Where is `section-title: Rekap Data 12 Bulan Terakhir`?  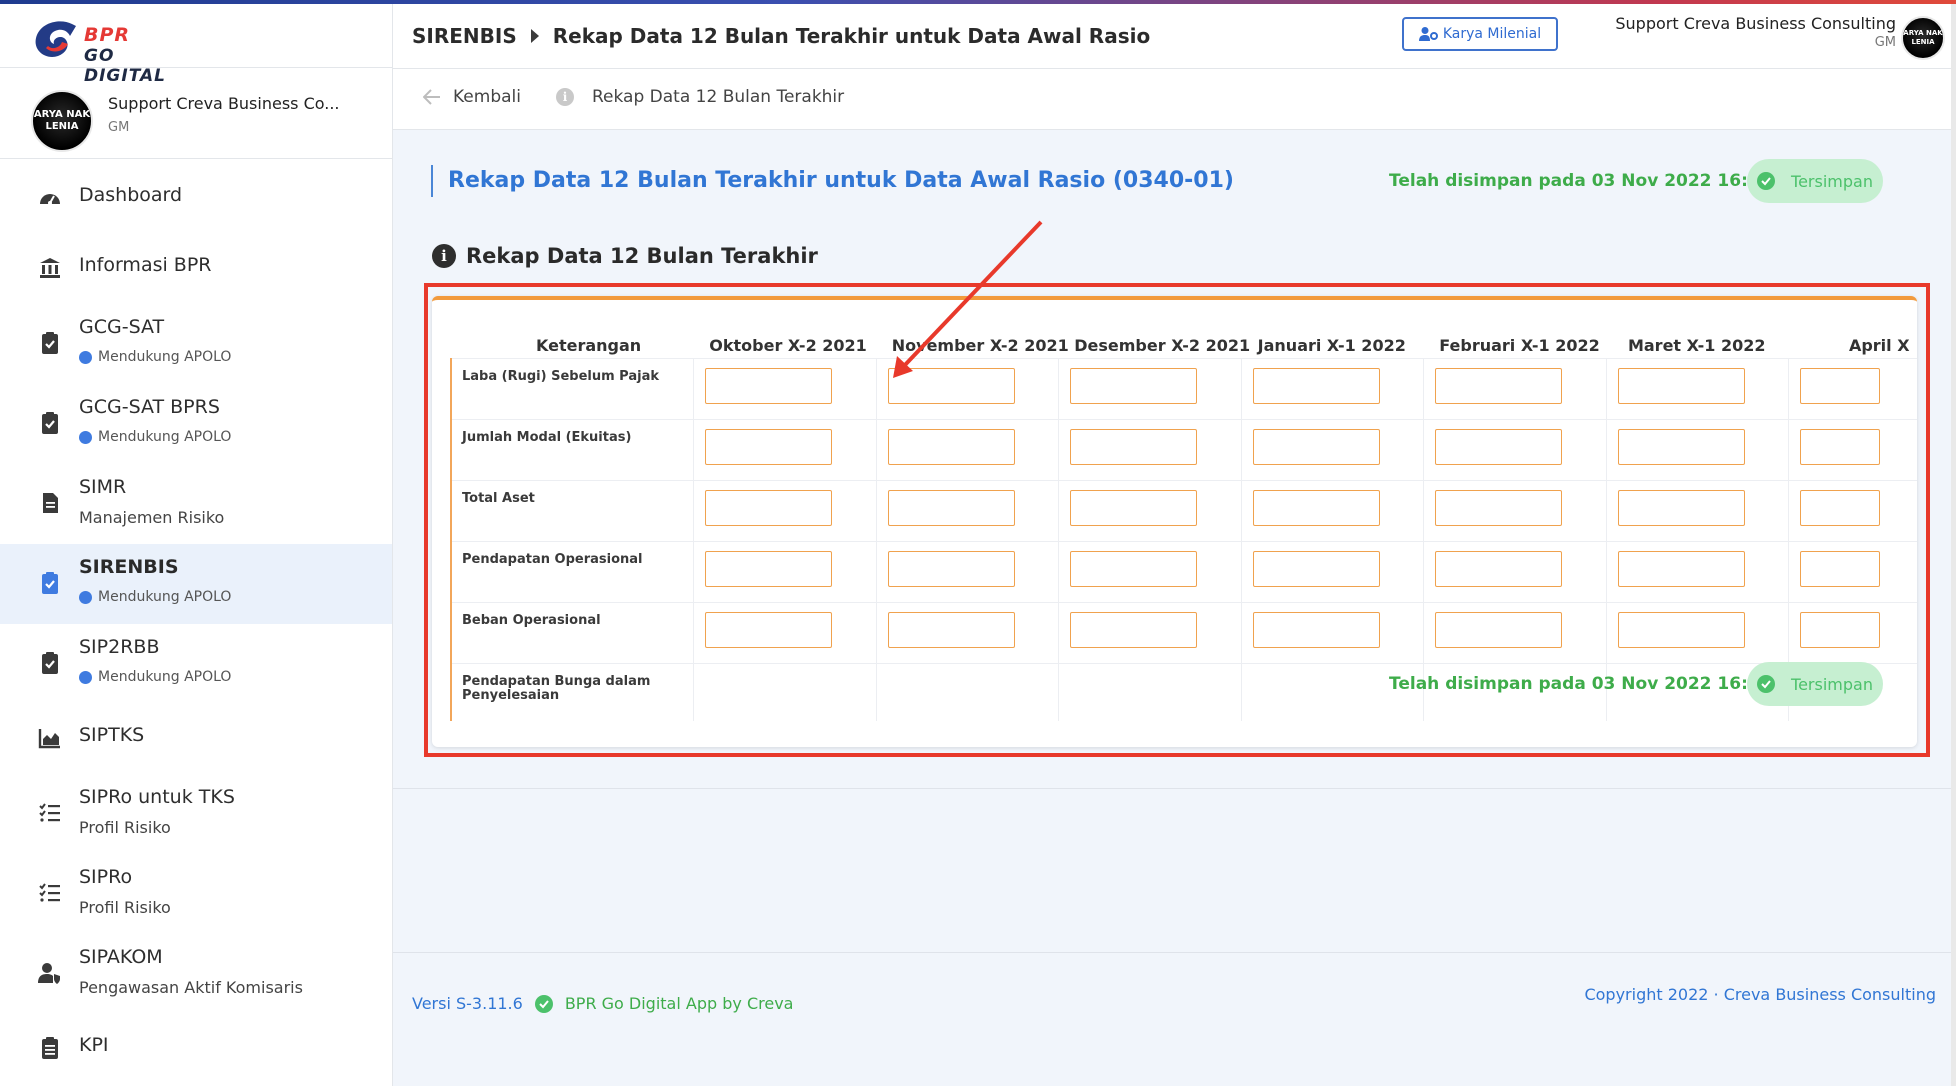 section-title: Rekap Data 12 Bulan Terakhir is located at coordinates (642, 256).